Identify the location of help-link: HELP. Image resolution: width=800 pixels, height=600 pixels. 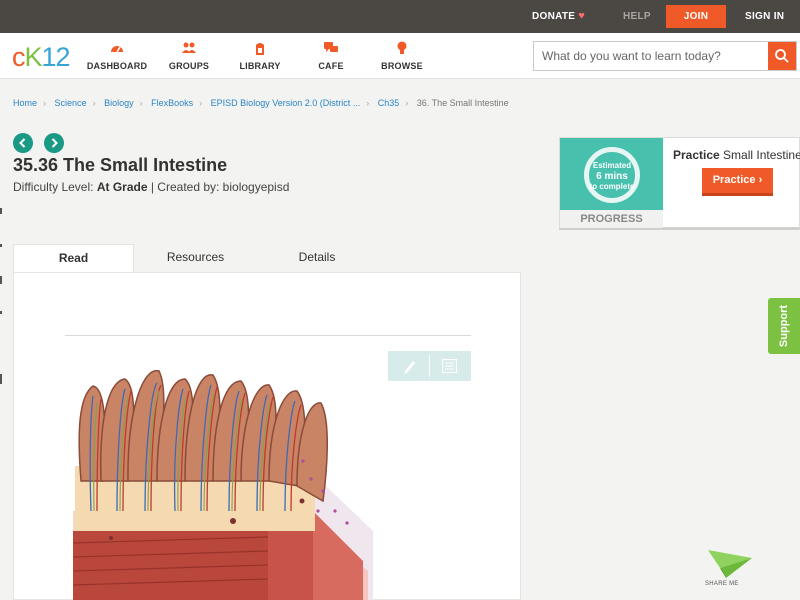
(637, 16).